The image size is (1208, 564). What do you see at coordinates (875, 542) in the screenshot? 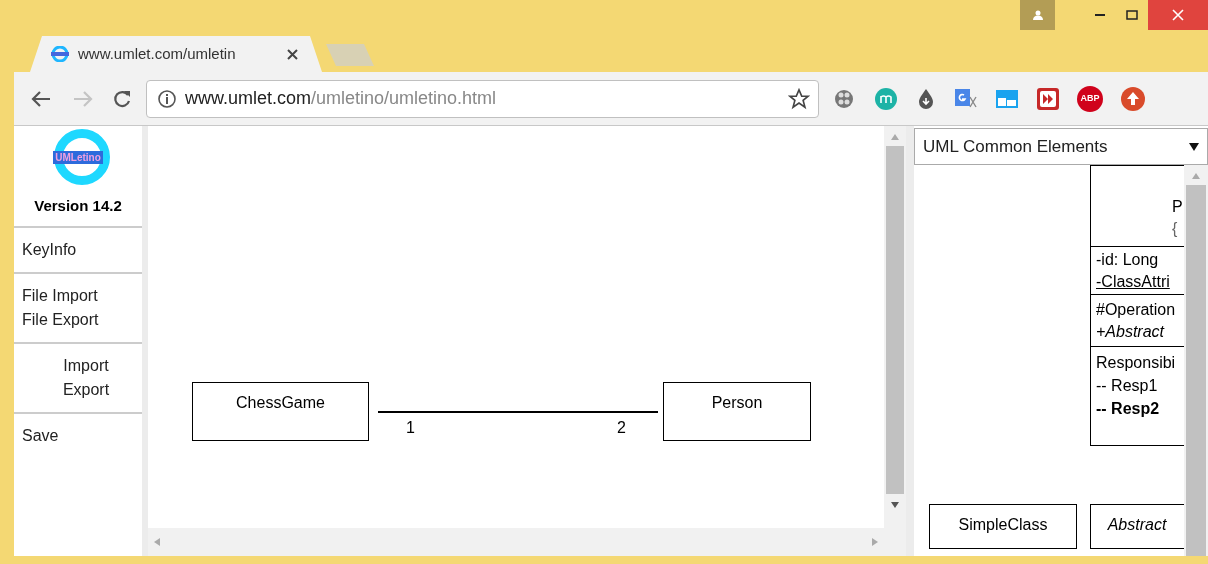
I see `right-arrow-icon` at bounding box center [875, 542].